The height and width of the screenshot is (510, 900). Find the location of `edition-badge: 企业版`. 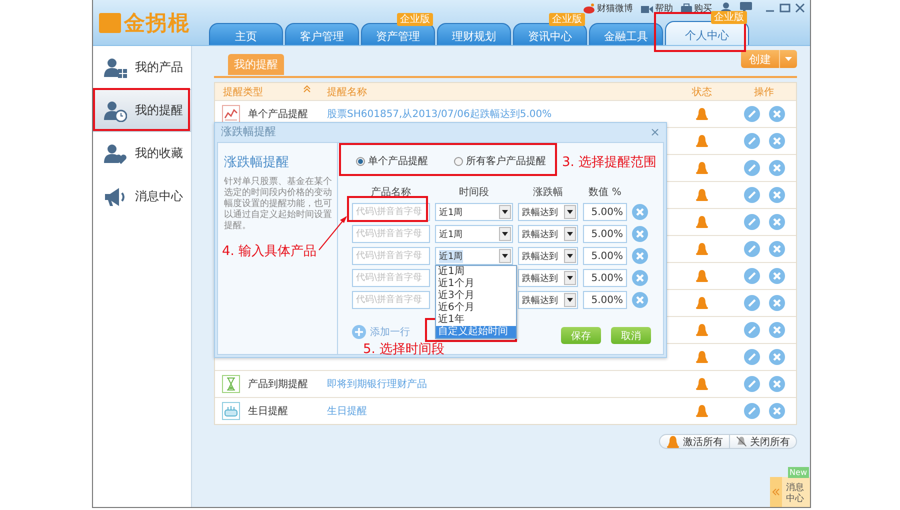

edition-badge: 企业版 is located at coordinates (567, 19).